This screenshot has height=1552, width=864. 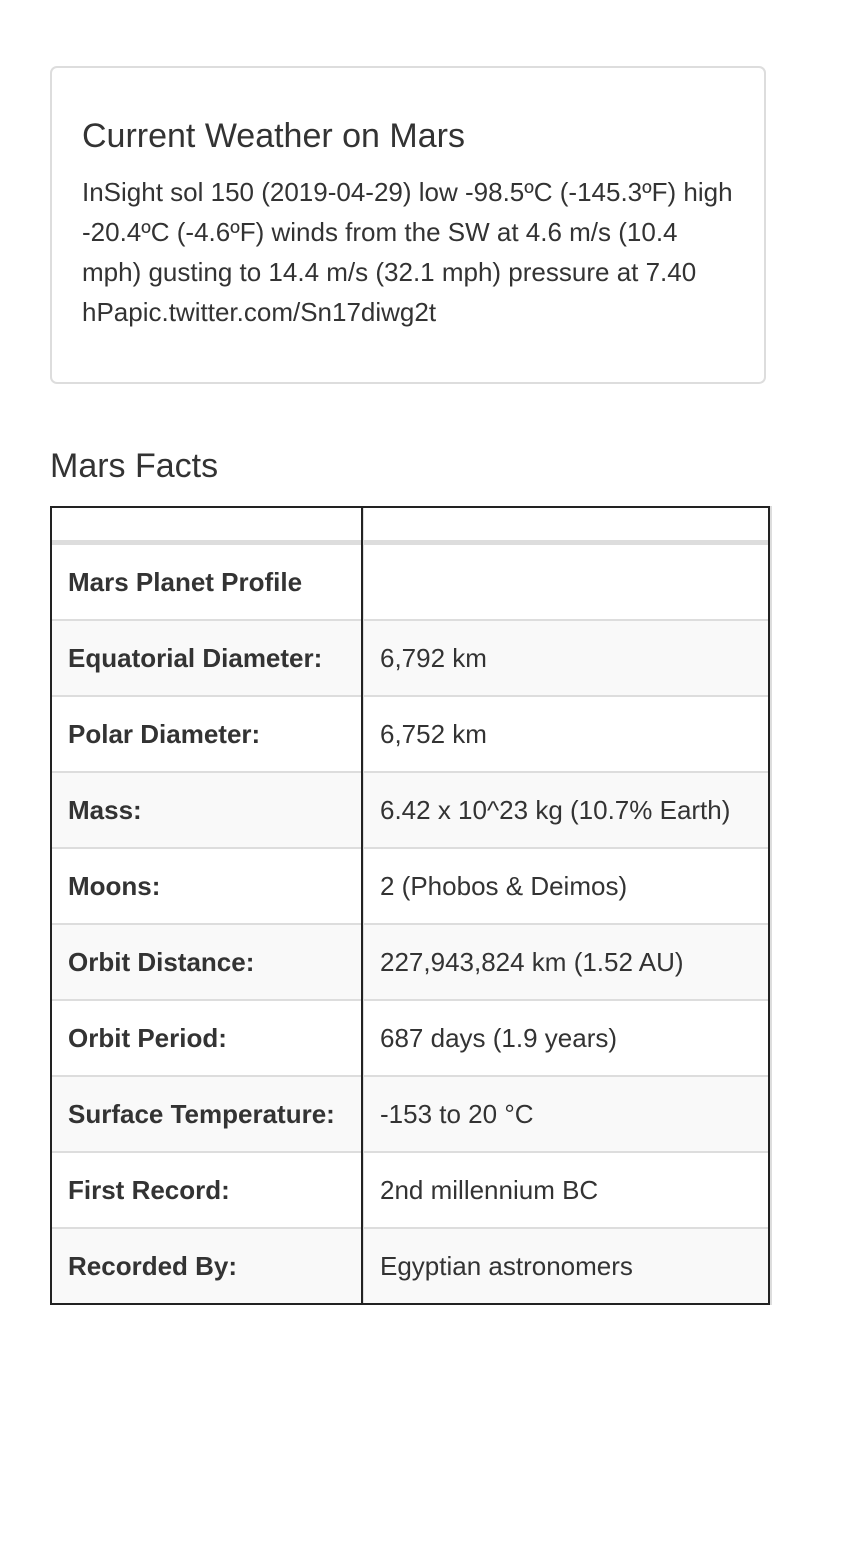 I want to click on table-header-row, so click(x=411, y=525).